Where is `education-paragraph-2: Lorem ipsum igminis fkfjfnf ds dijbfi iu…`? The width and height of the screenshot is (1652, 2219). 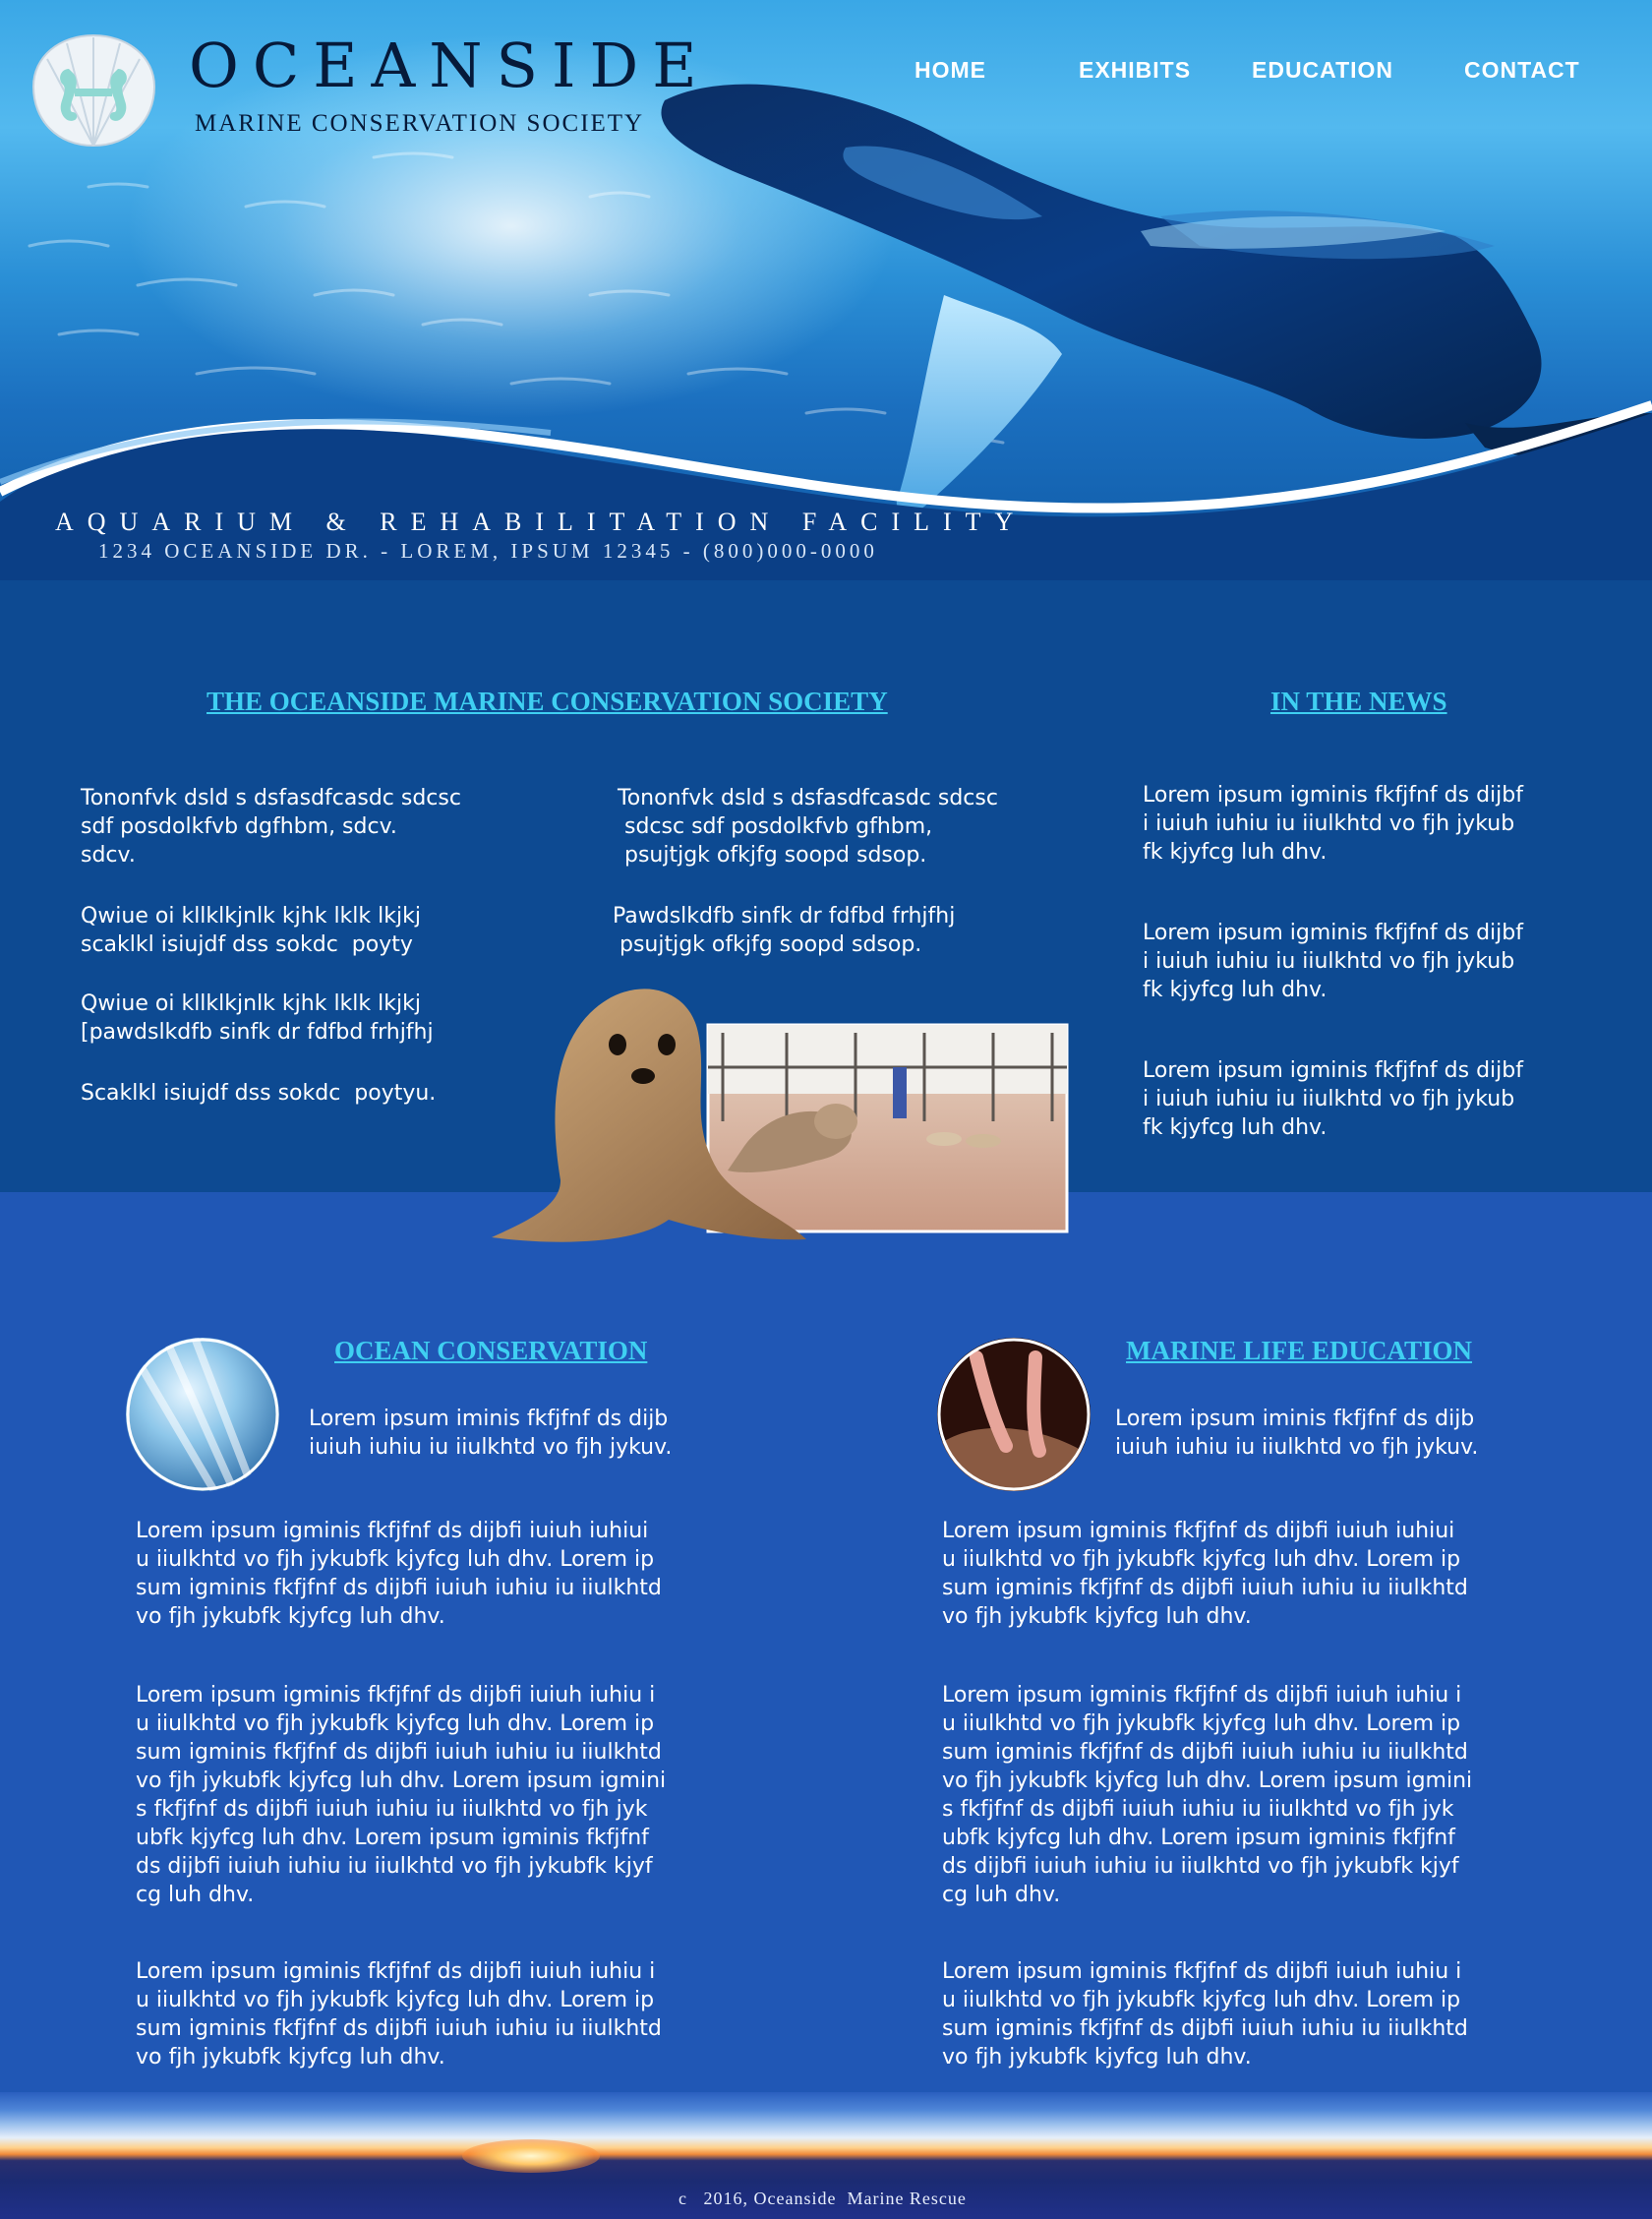 education-paragraph-2: Lorem ipsum igminis fkfjfnf ds dijbfi iu… is located at coordinates (1207, 1795).